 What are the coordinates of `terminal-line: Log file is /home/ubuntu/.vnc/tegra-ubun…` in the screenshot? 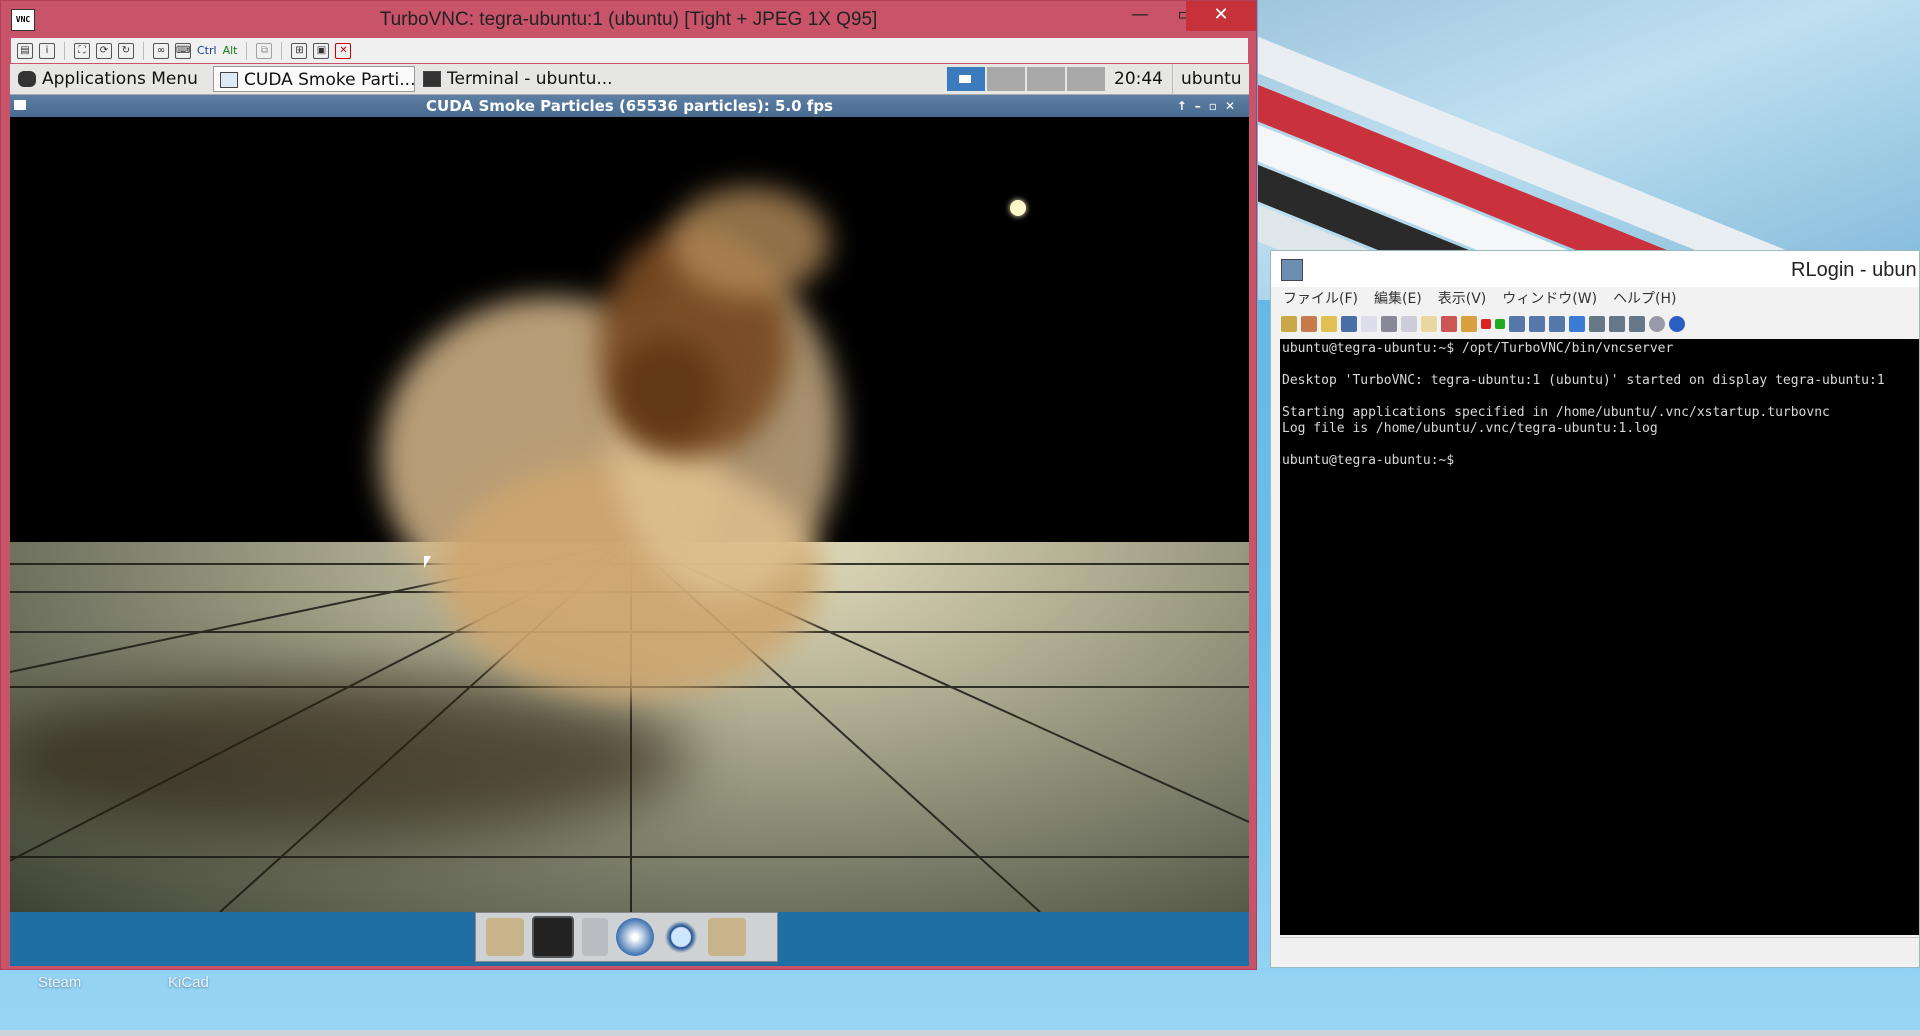 It's located at (1470, 428).